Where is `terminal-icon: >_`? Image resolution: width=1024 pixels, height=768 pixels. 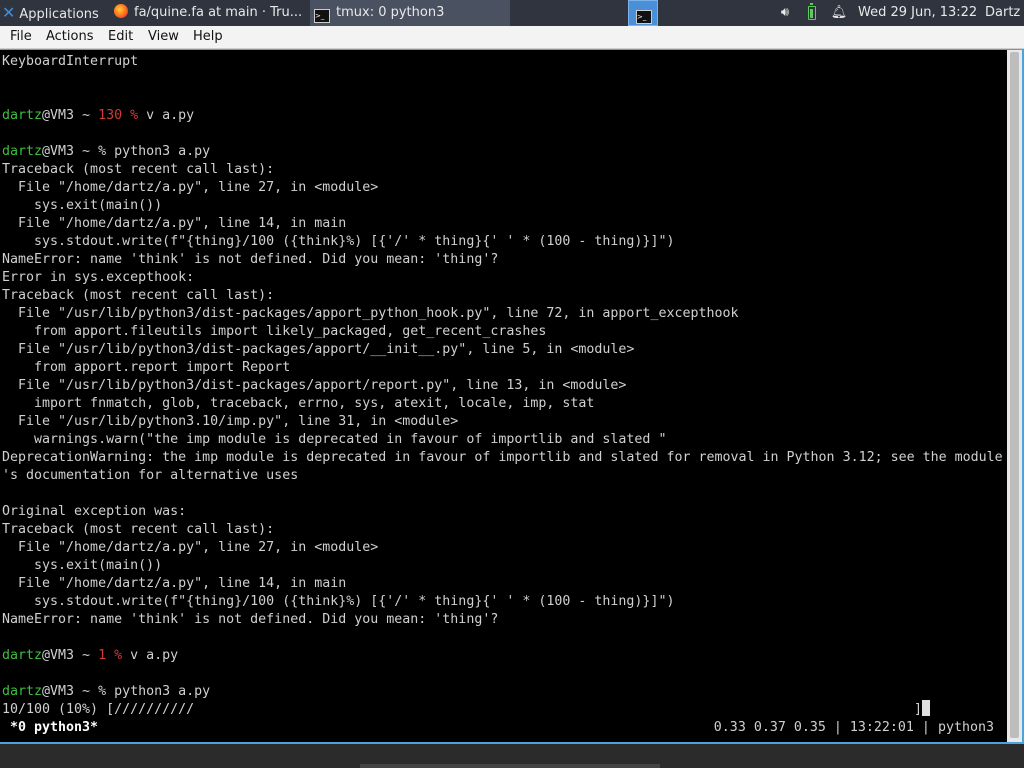
terminal-icon: >_ is located at coordinates (322, 16).